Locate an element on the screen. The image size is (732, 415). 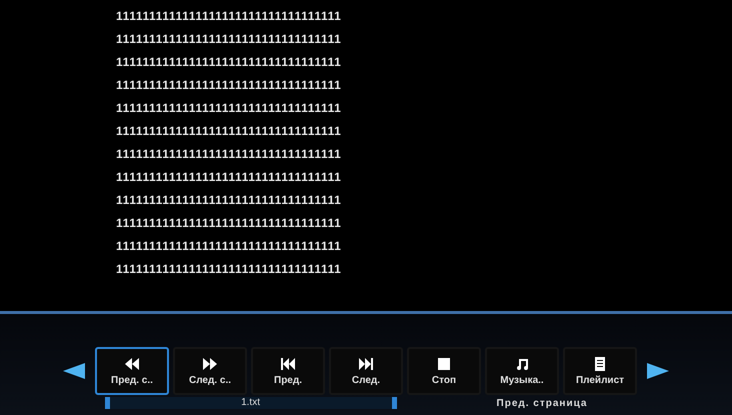
control-button: След. с.. is located at coordinates (210, 371).